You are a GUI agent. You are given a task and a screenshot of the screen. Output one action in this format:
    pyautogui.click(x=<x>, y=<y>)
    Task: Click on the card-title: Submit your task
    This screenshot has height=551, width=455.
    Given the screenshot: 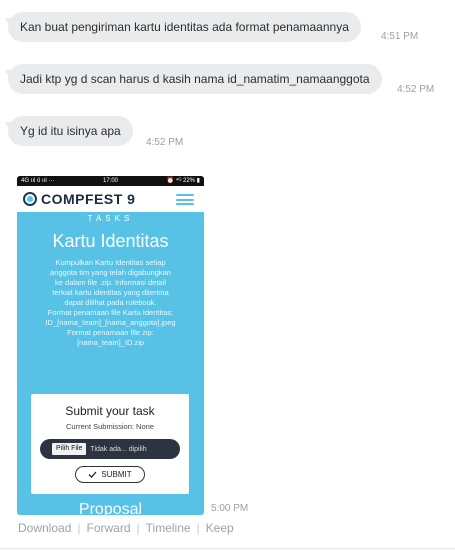 What is the action you would take?
    pyautogui.click(x=110, y=411)
    